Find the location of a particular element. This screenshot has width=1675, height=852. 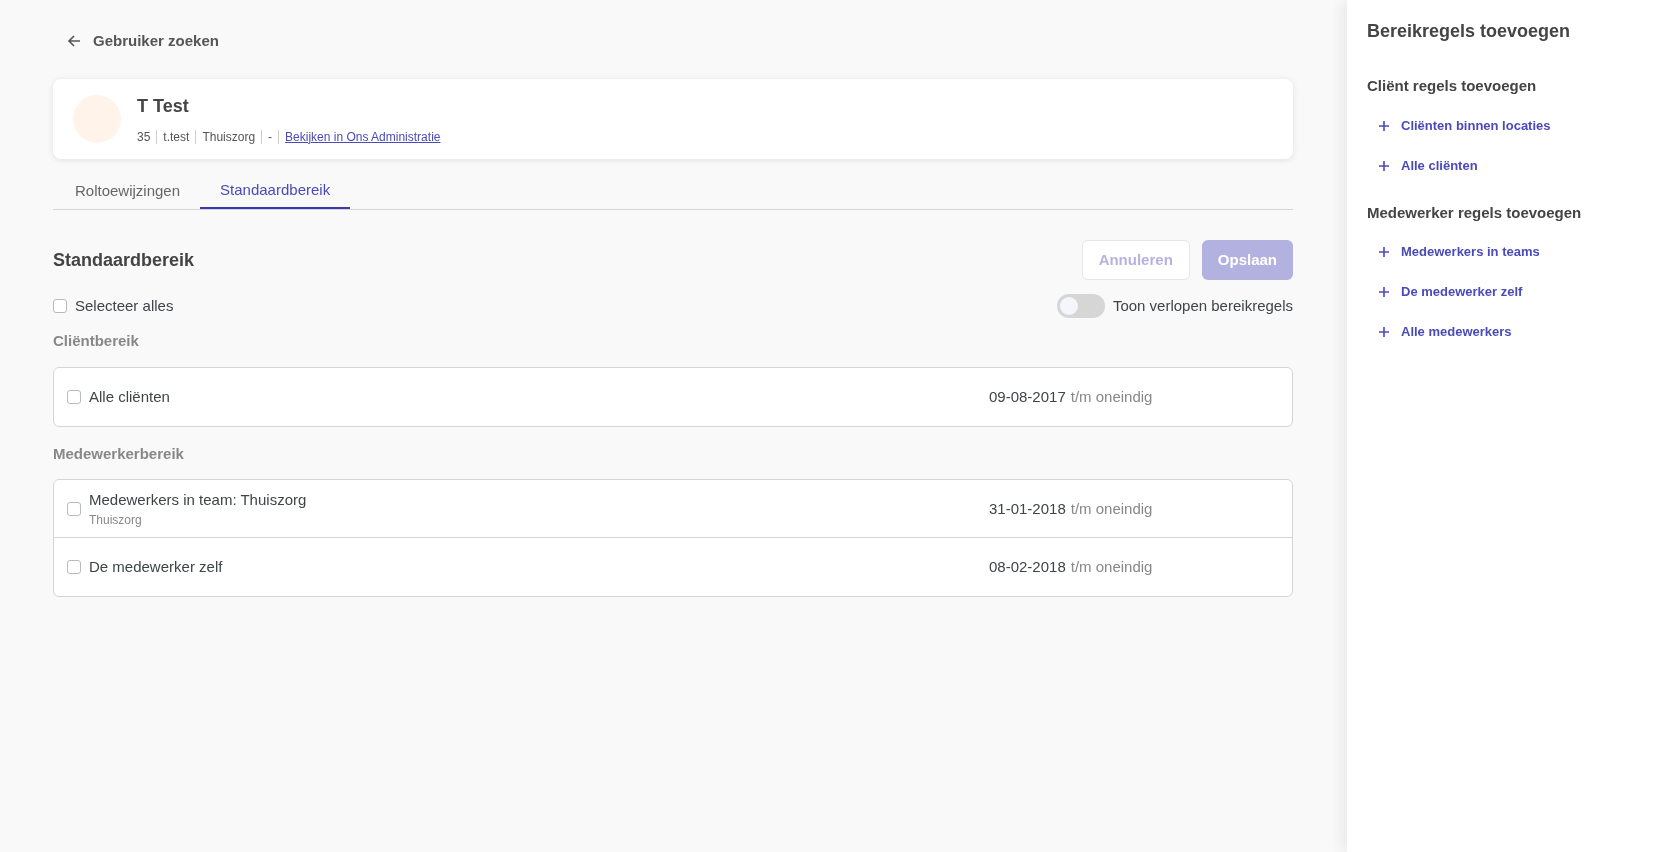

add-rule-link: Alle medewerkers is located at coordinates (1439, 332).